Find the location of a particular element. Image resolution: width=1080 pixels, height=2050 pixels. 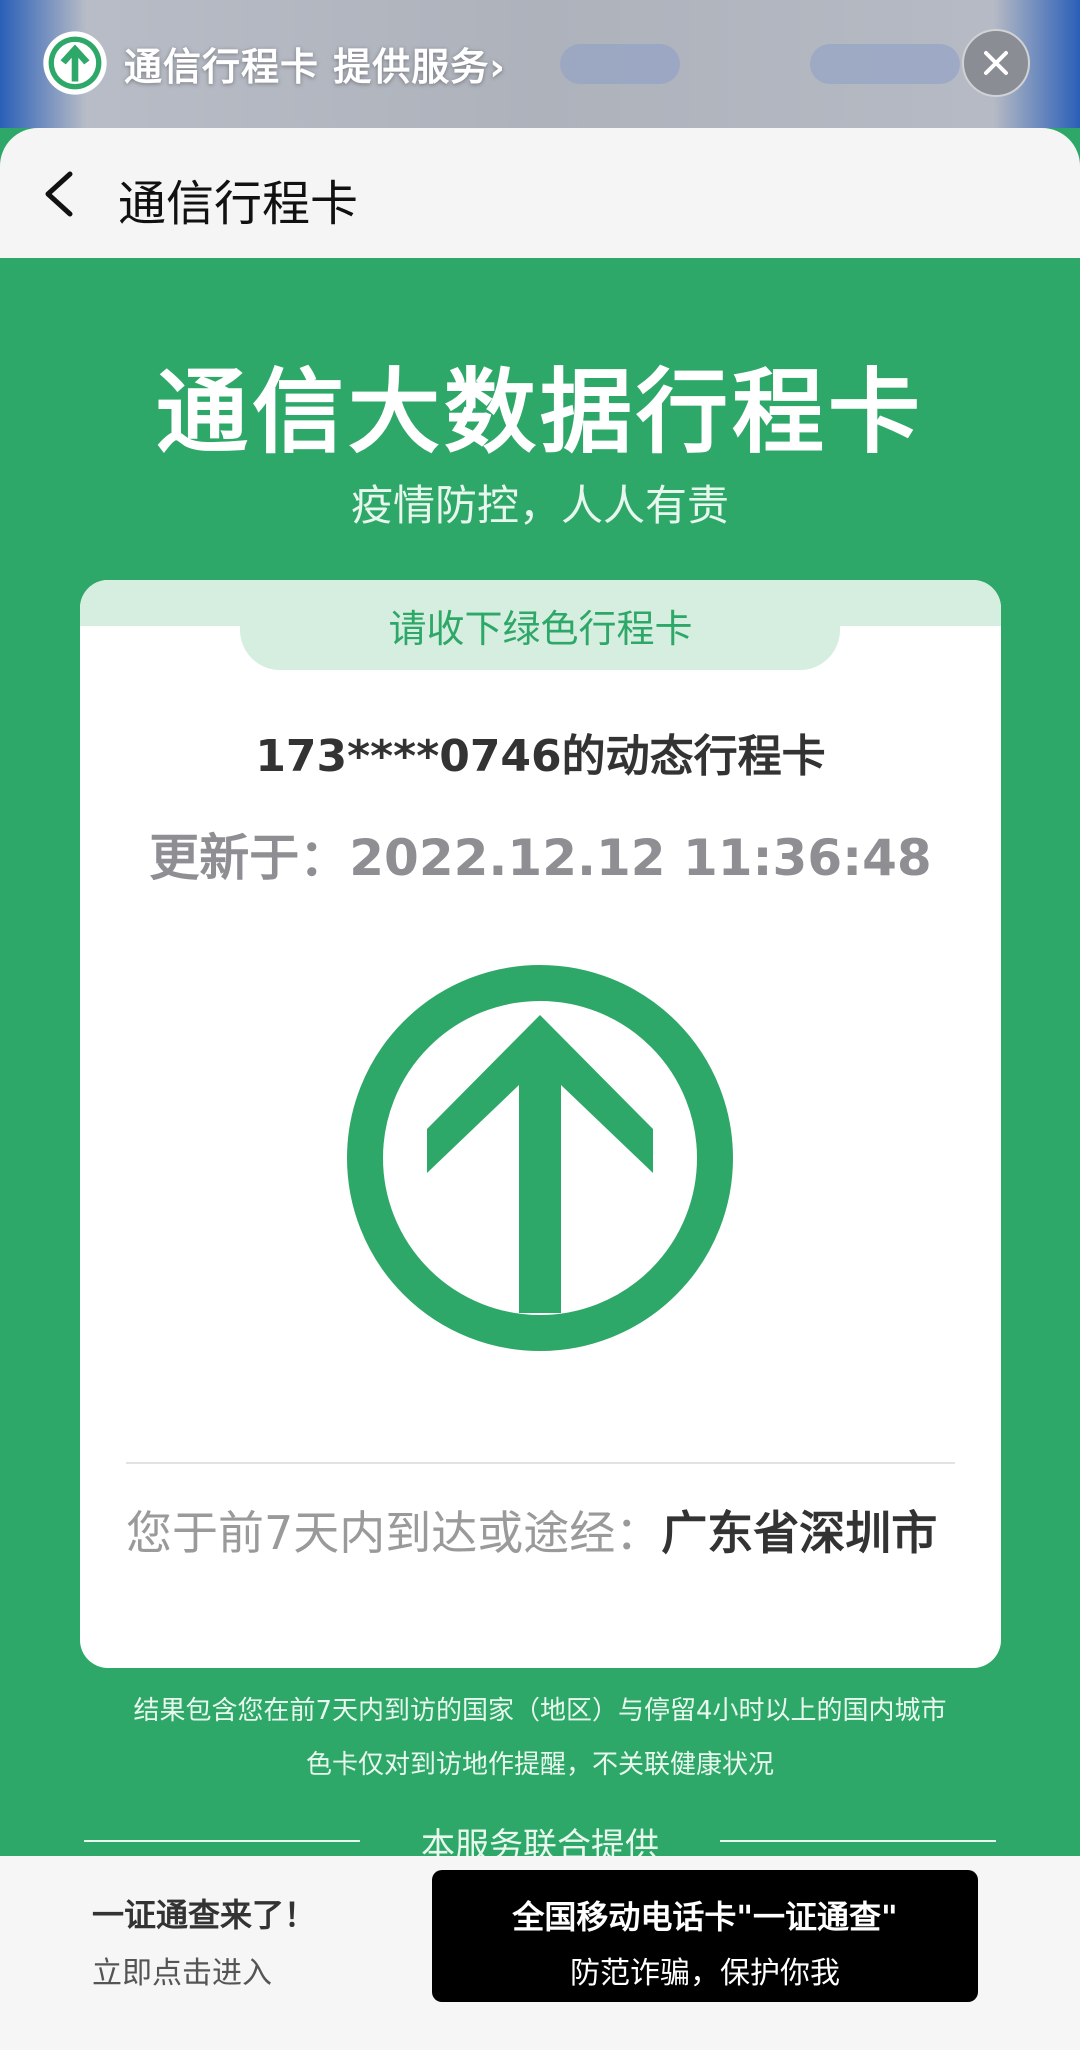

color-note: 色卡仅对到访地作提醒，不关联健康状况 is located at coordinates (539, 1765).